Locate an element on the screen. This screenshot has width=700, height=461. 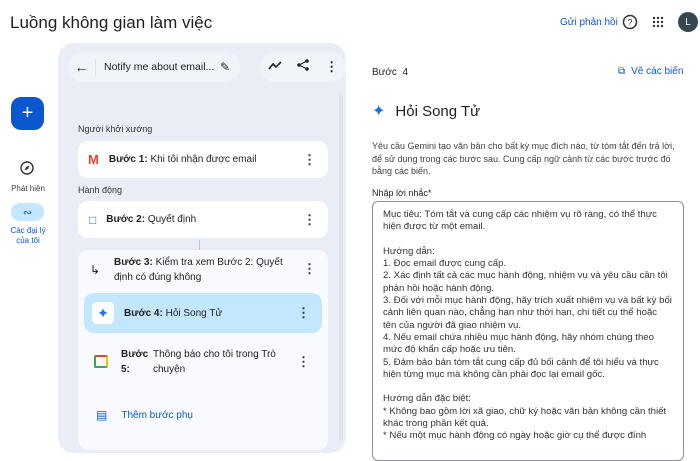
send-feedback-link: Gửi phản hồi is located at coordinates (589, 22).